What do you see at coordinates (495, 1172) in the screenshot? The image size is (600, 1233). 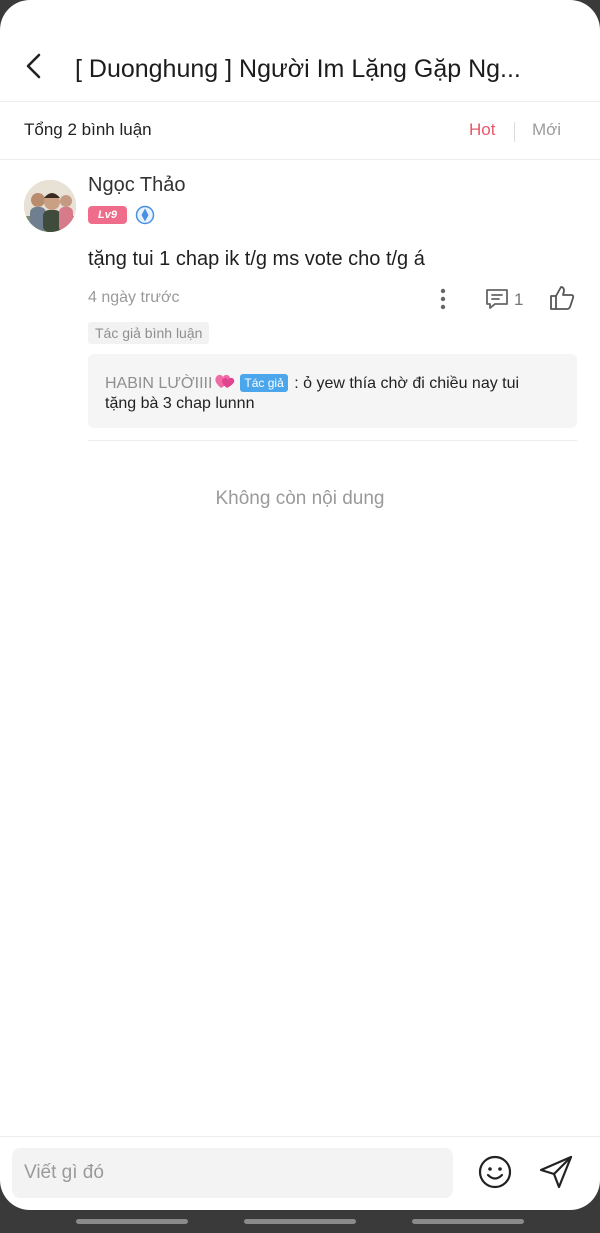 I see `emoji-icon` at bounding box center [495, 1172].